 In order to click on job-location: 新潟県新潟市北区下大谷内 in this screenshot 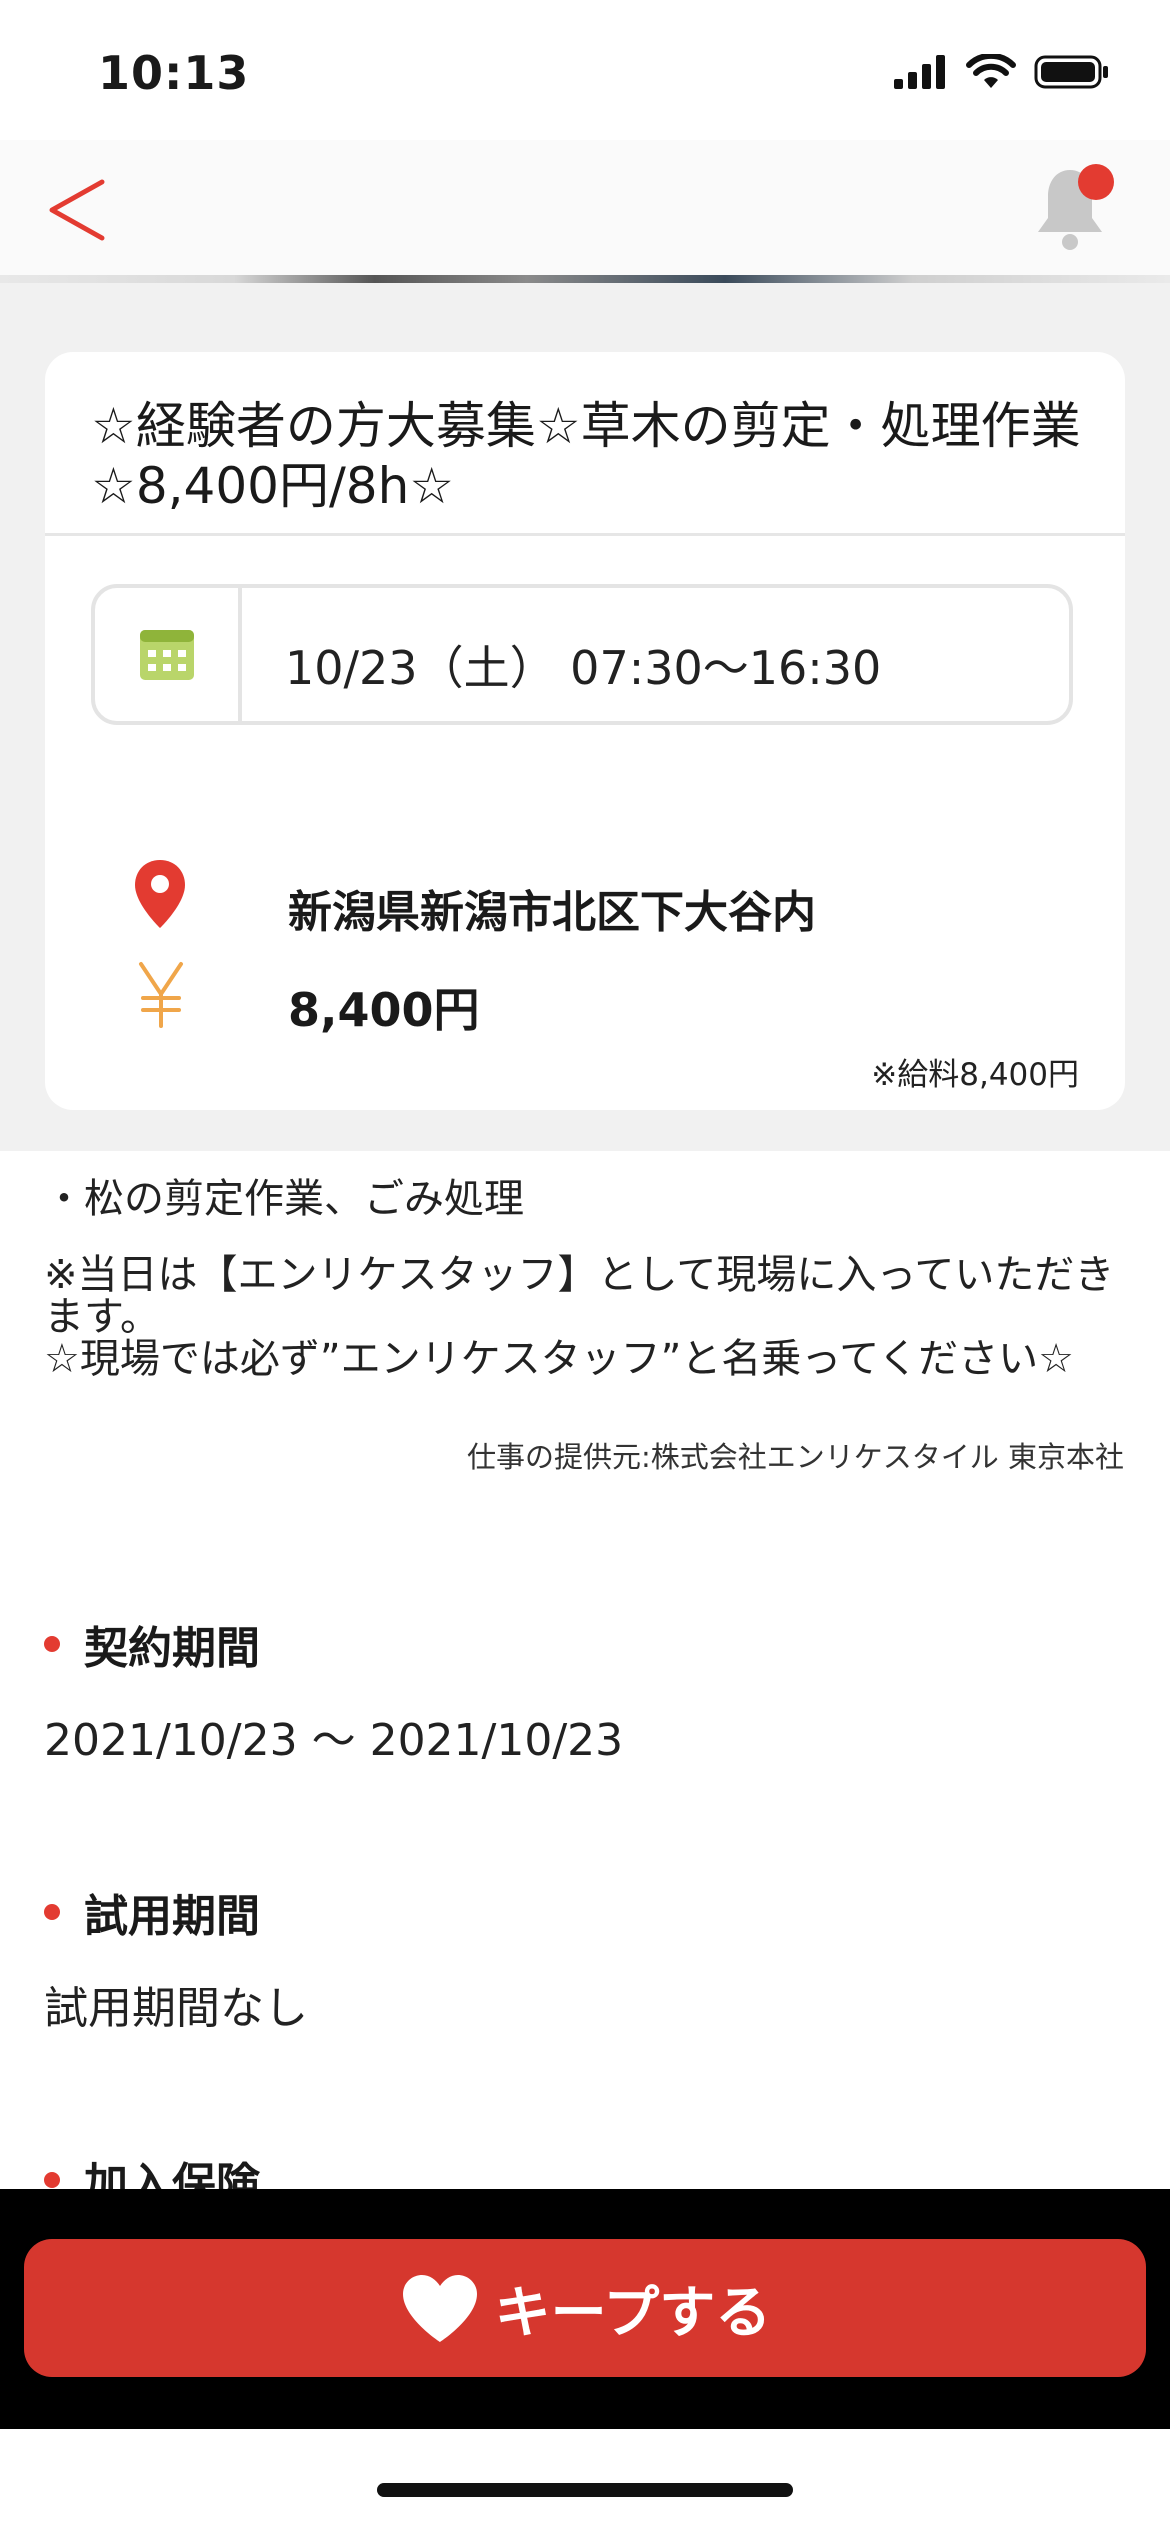, I will do `click(552, 912)`.